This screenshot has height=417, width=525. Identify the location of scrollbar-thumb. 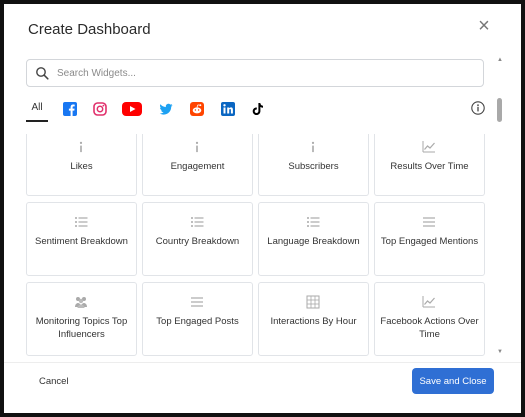
(499, 110).